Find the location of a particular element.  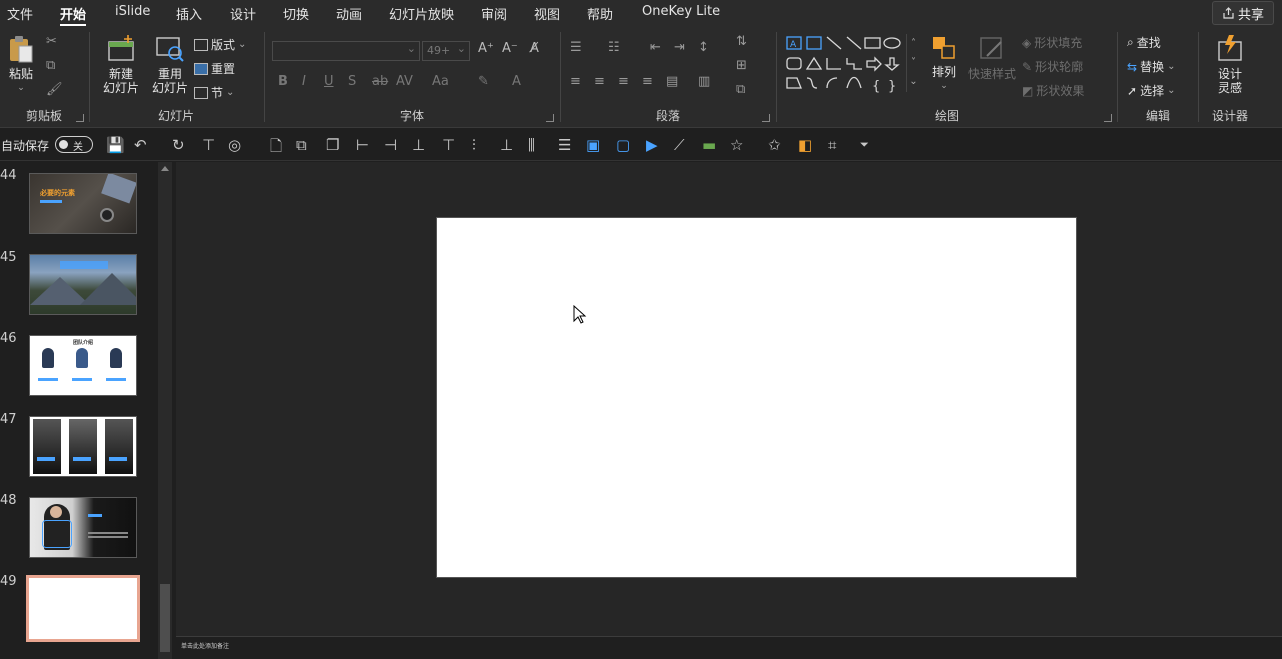

font-name-combo is located at coordinates (346, 50).